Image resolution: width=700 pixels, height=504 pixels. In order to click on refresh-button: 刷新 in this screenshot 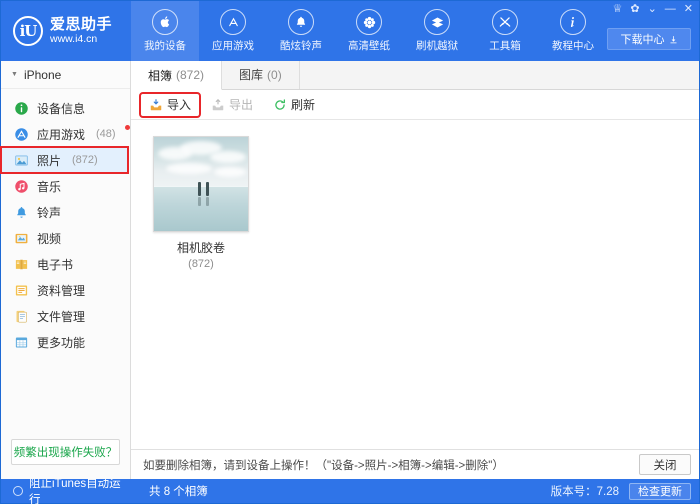, I will do `click(294, 105)`.